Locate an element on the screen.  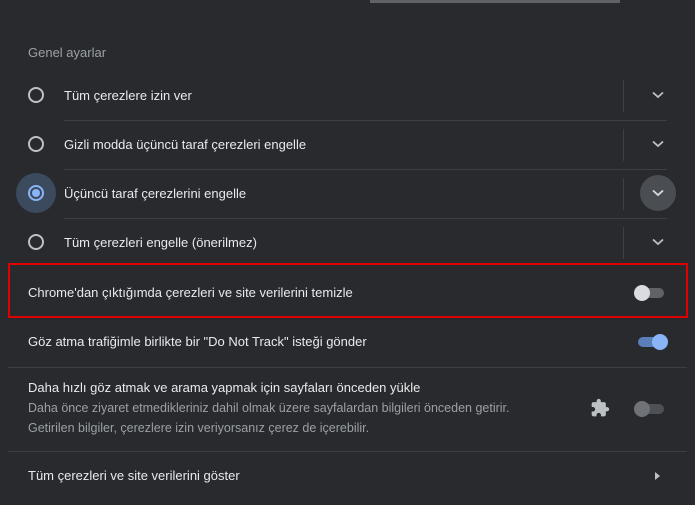
preload-toggle is located at coordinates (650, 409).